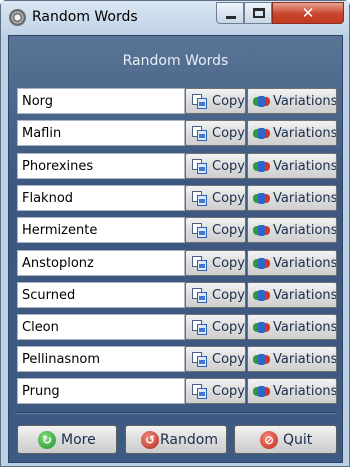 Image resolution: width=350 pixels, height=467 pixels. I want to click on title-bar: Random Words ✕, so click(175, 17).